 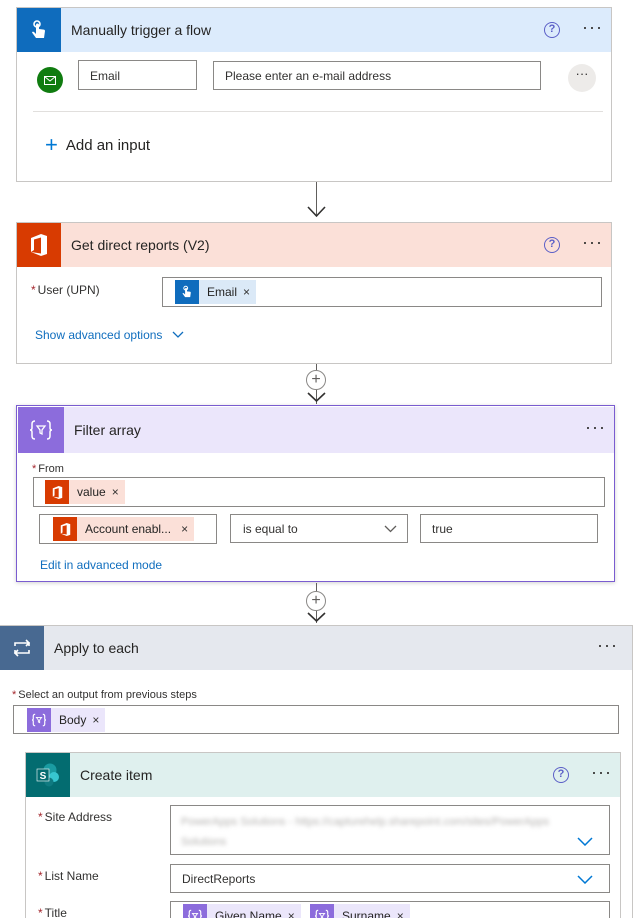 I want to click on title-label-text: Title, so click(x=55, y=912).